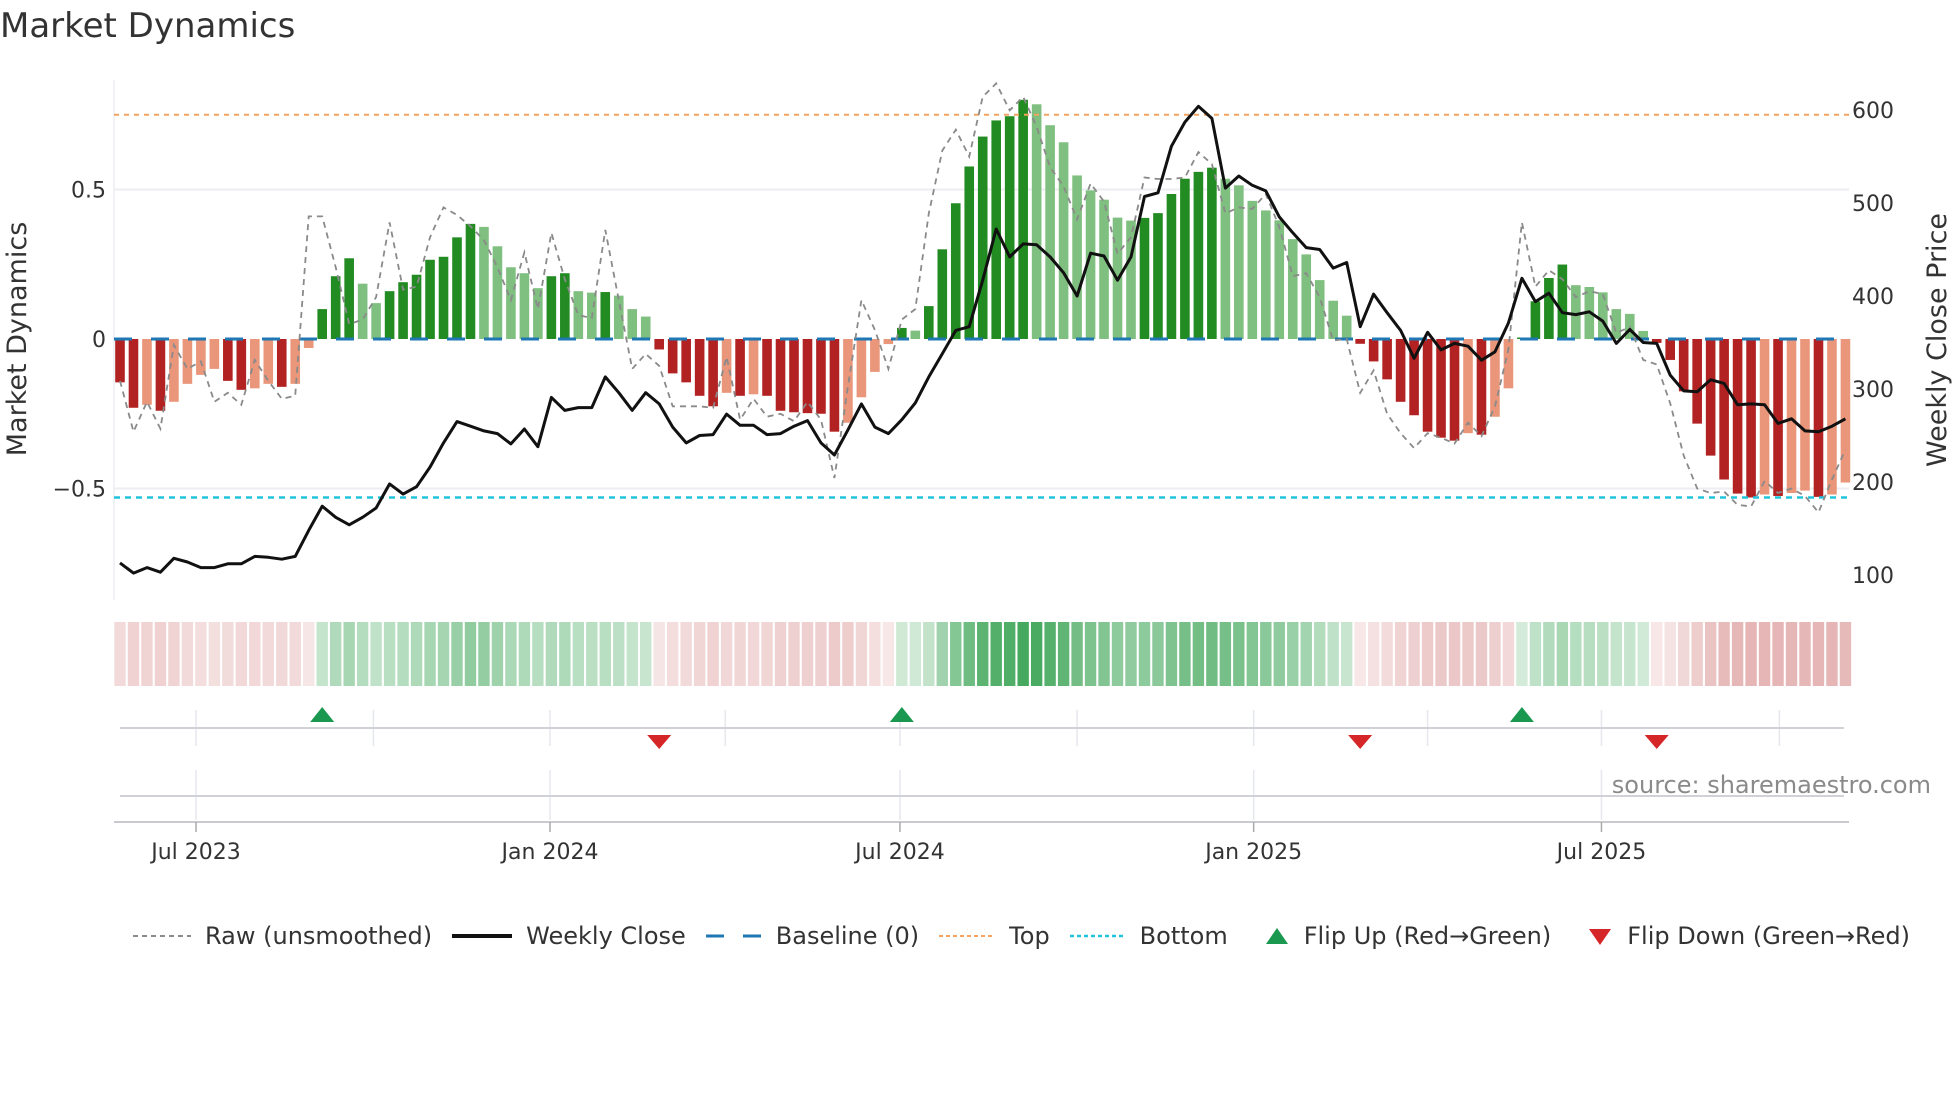 This screenshot has height=1102, width=1960. I want to click on dashed-line-icon, so click(733, 936).